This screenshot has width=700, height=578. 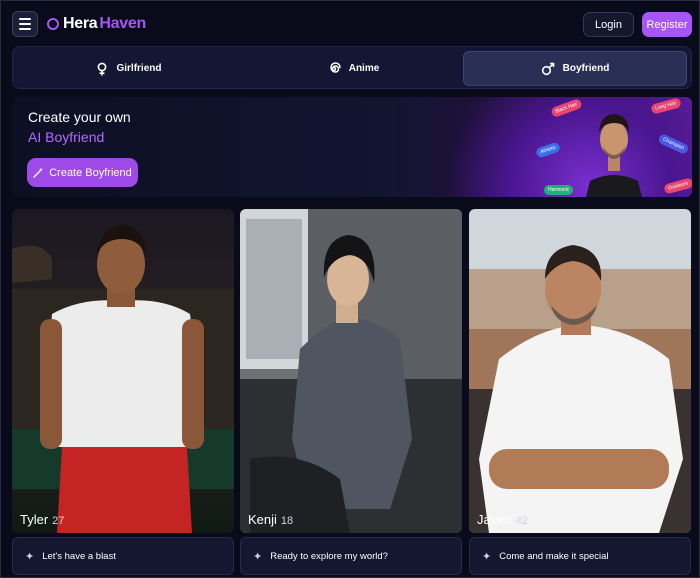 What do you see at coordinates (66, 137) in the screenshot?
I see `banner-subtitle: AI Boyfriend` at bounding box center [66, 137].